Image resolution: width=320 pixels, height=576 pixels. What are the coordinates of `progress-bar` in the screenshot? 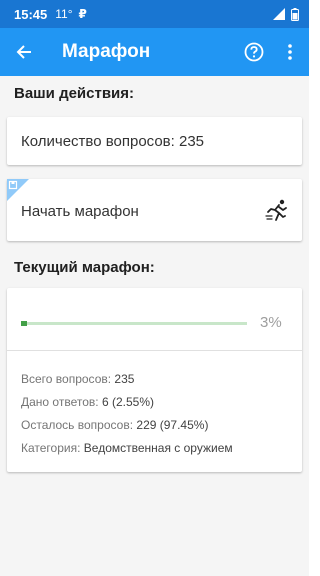 It's located at (134, 323).